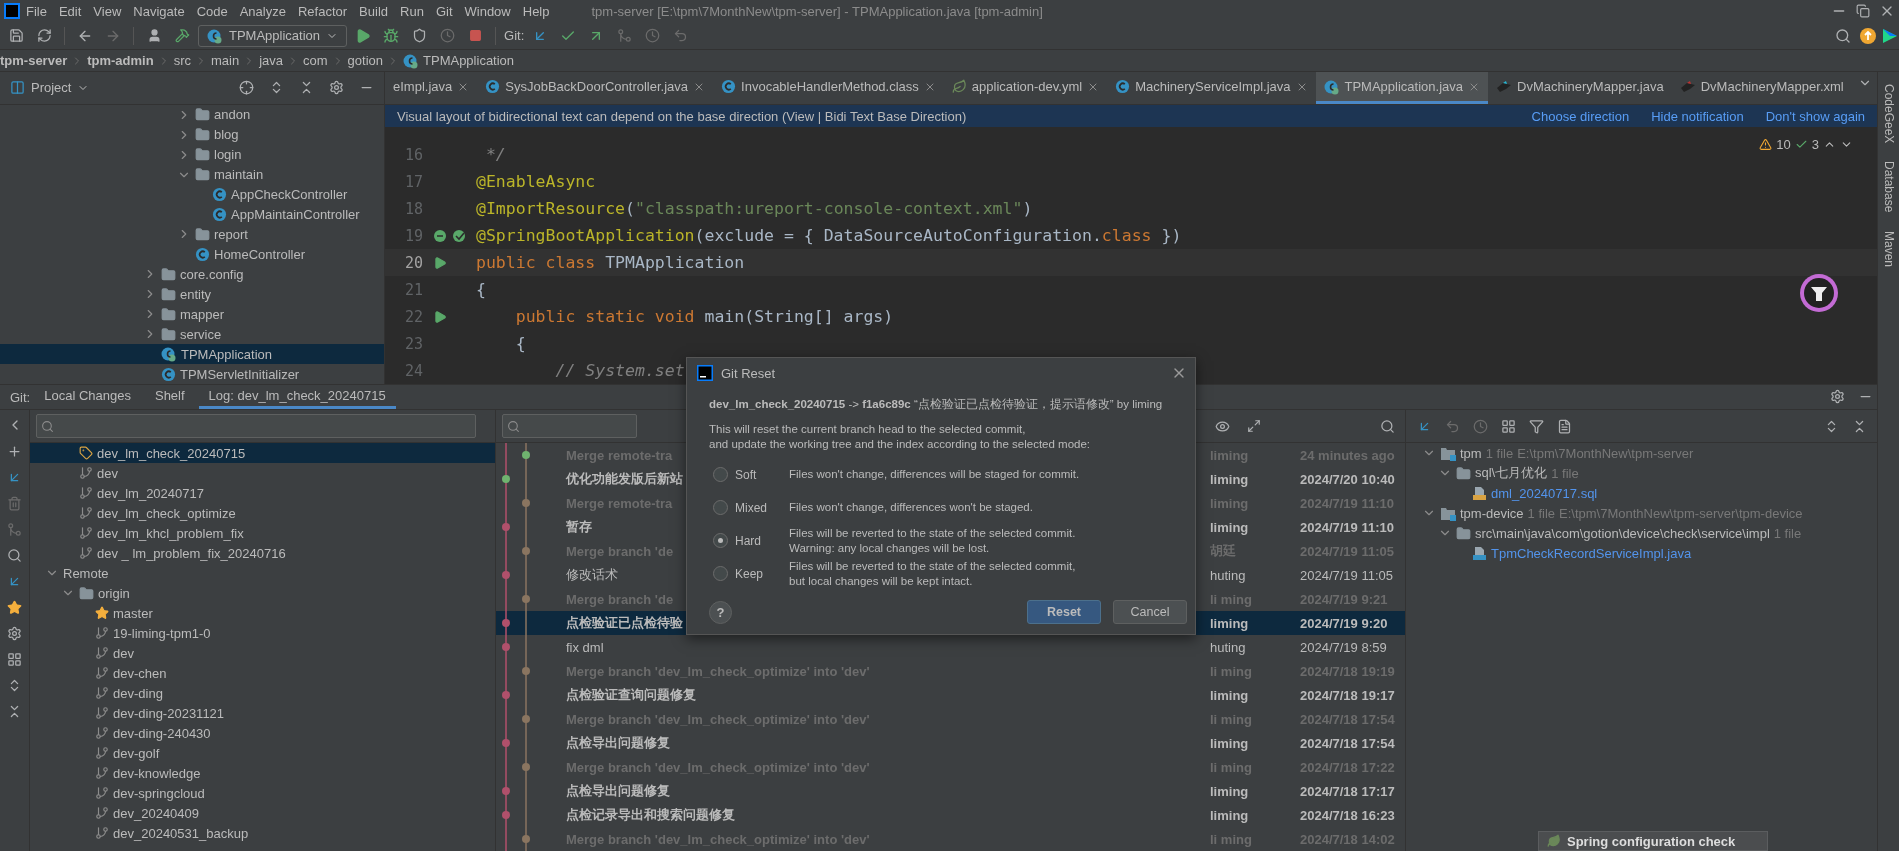 The width and height of the screenshot is (1899, 851). I want to click on editor-tab: DvMachineryMapper.xml, so click(1761, 88).